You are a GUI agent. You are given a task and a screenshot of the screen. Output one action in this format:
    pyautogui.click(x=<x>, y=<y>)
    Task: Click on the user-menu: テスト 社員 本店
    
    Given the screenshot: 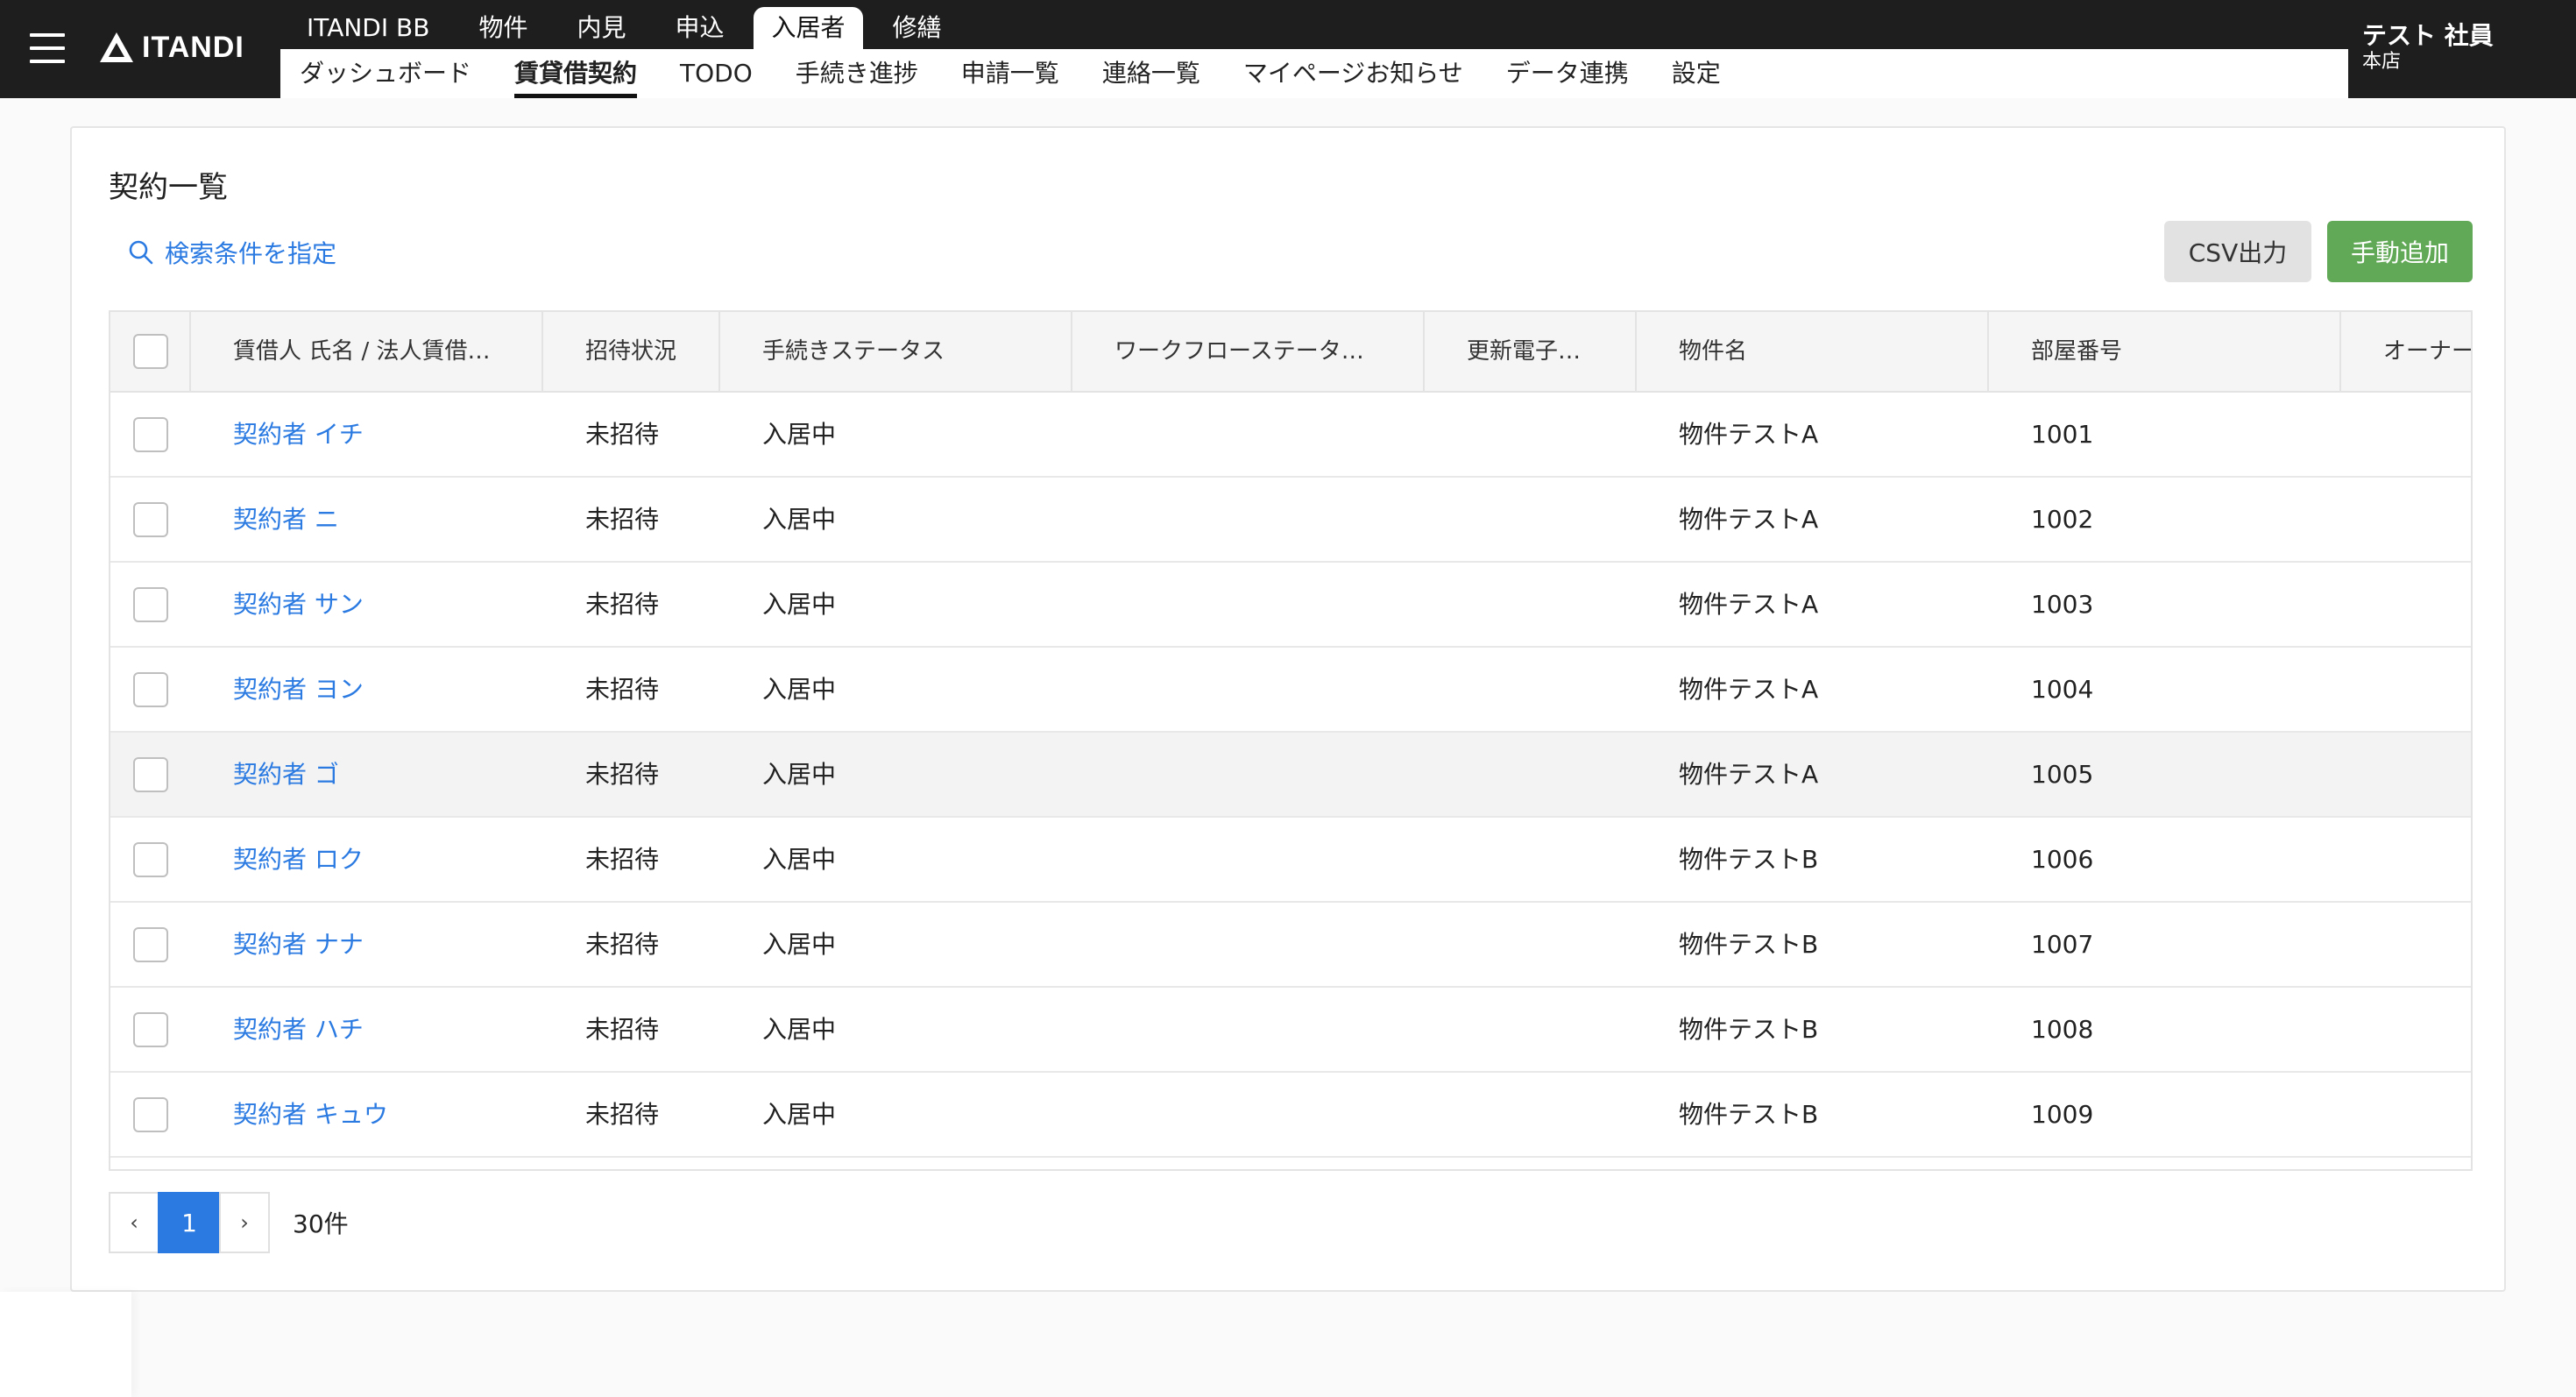 What is the action you would take?
    pyautogui.click(x=2462, y=49)
    